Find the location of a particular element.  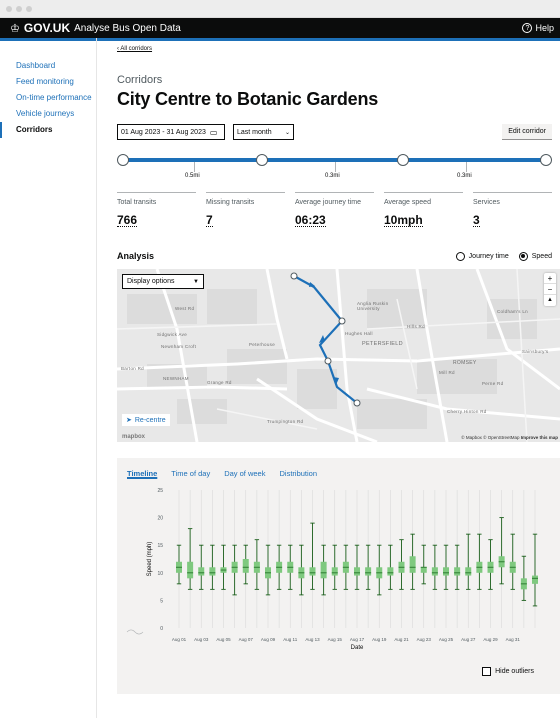

x-axis-label: Date is located at coordinates (357, 648).